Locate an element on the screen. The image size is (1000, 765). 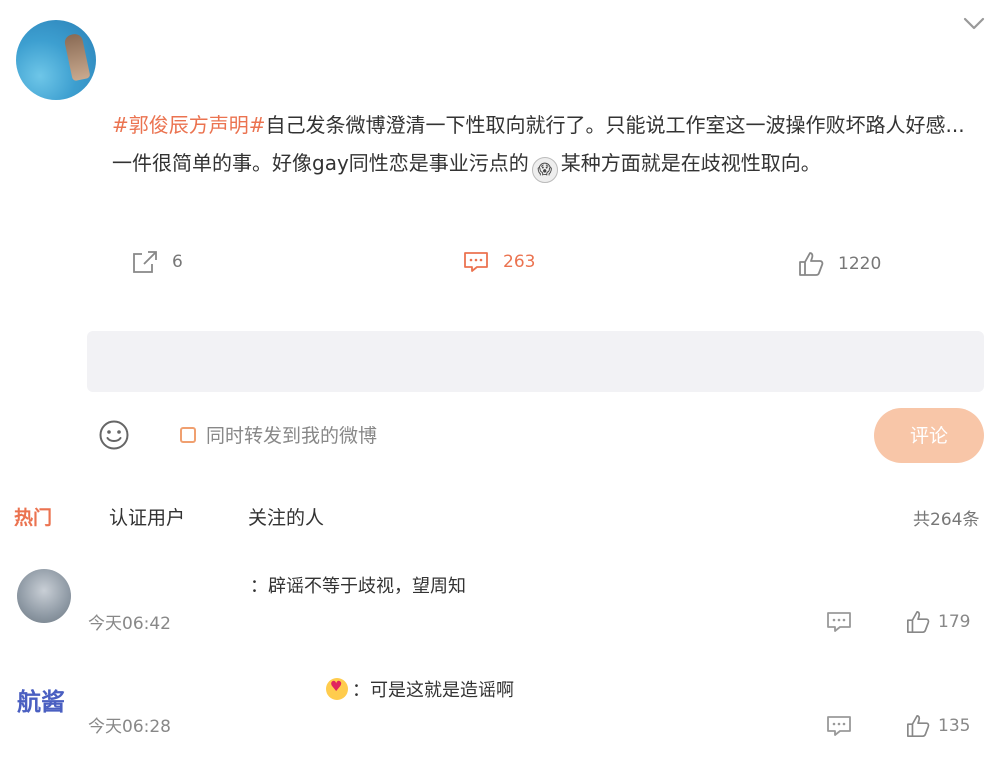
avatar: 航酱 is located at coordinates (47, 702).